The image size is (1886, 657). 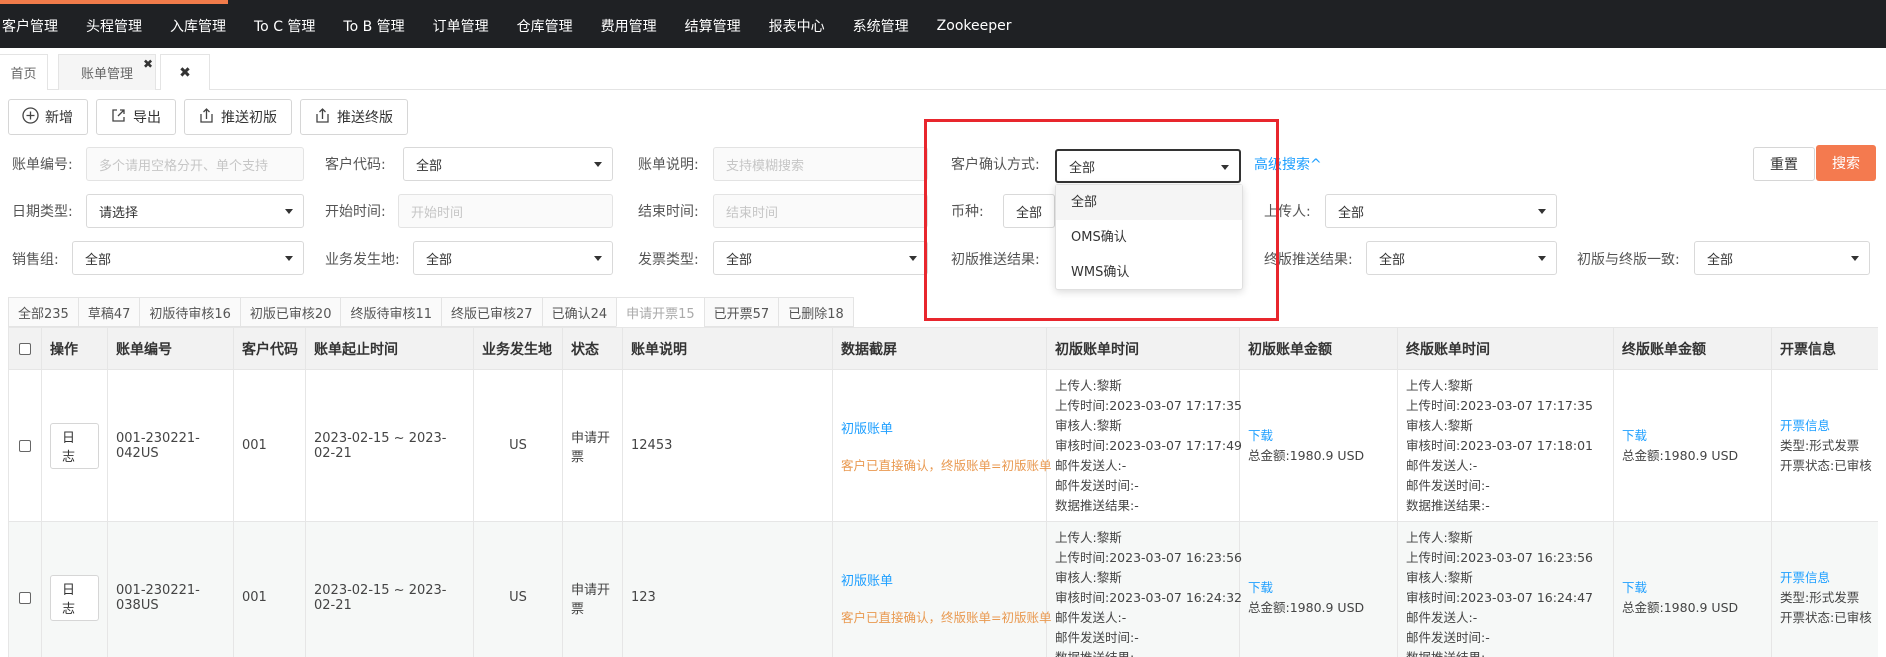 I want to click on invoice-type-select: 全部, so click(x=820, y=258).